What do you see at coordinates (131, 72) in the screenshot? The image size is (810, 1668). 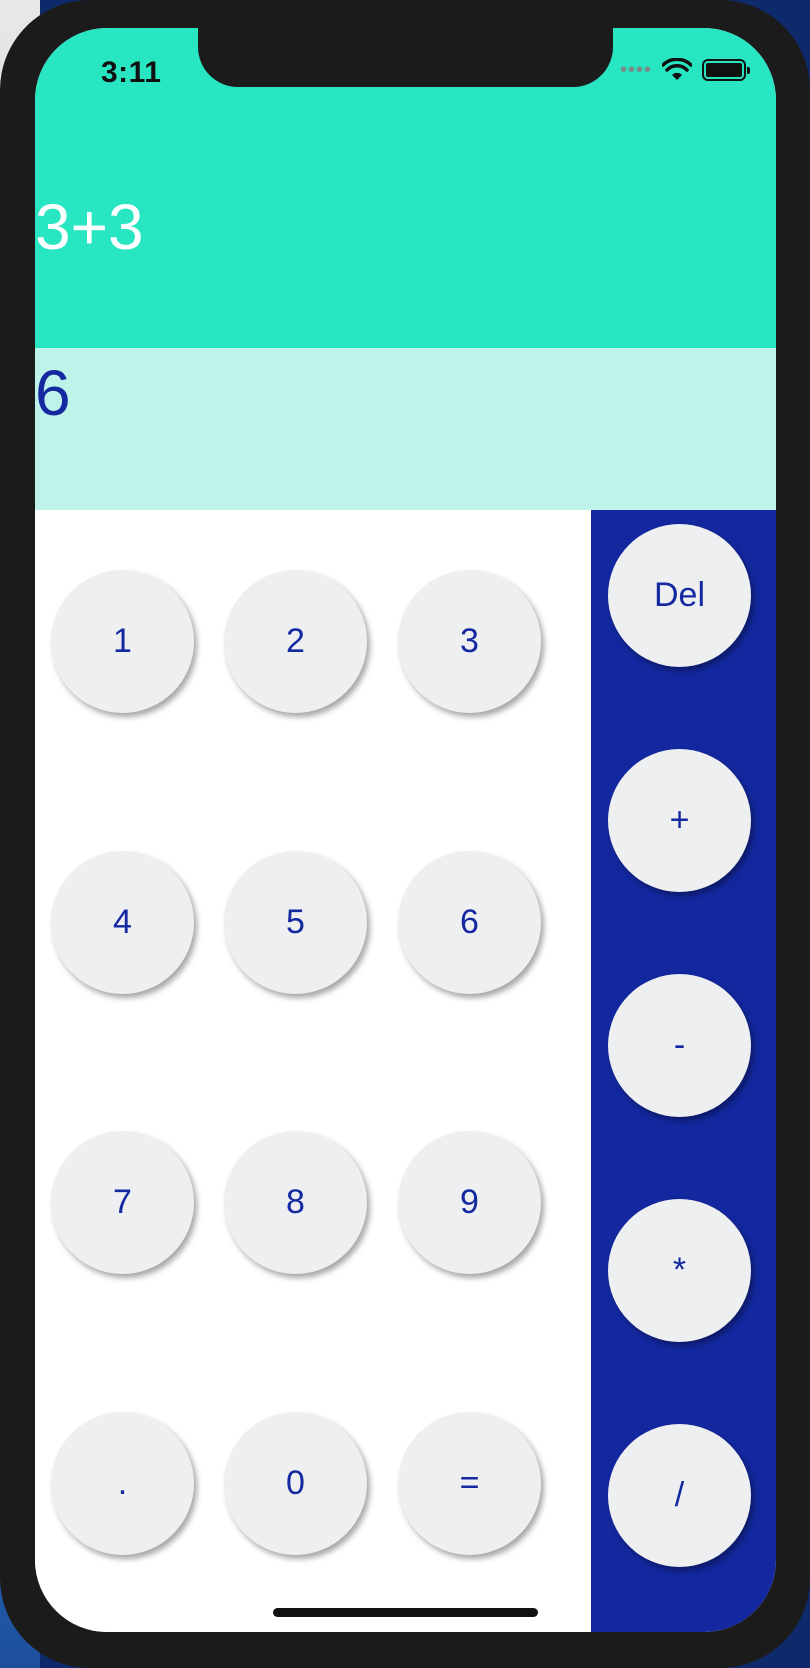 I see `status-time: 3:11` at bounding box center [131, 72].